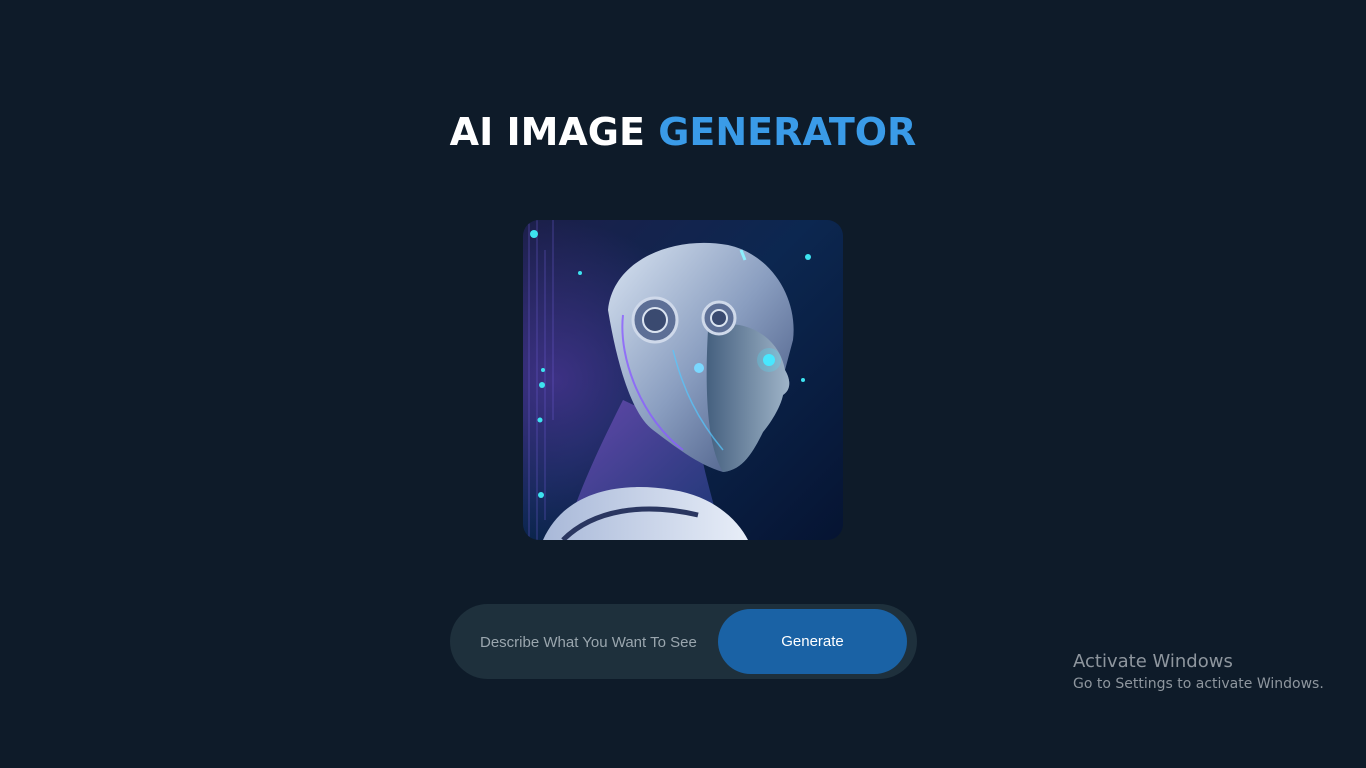  Describe the element at coordinates (592, 642) in the screenshot. I see `prompt-input` at that location.